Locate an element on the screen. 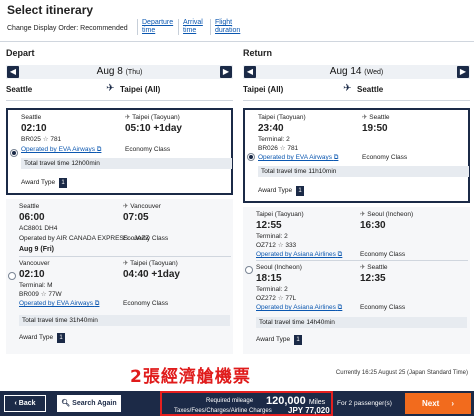  page-title: Select itinerary is located at coordinates (50, 10).